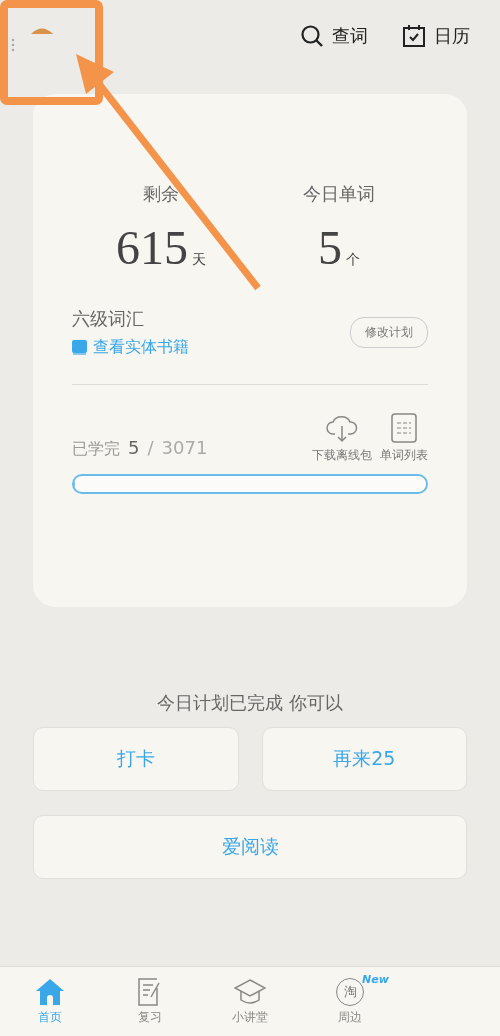 The width and height of the screenshot is (500, 1036). Describe the element at coordinates (436, 36) in the screenshot. I see `calendar-button: 日历` at that location.